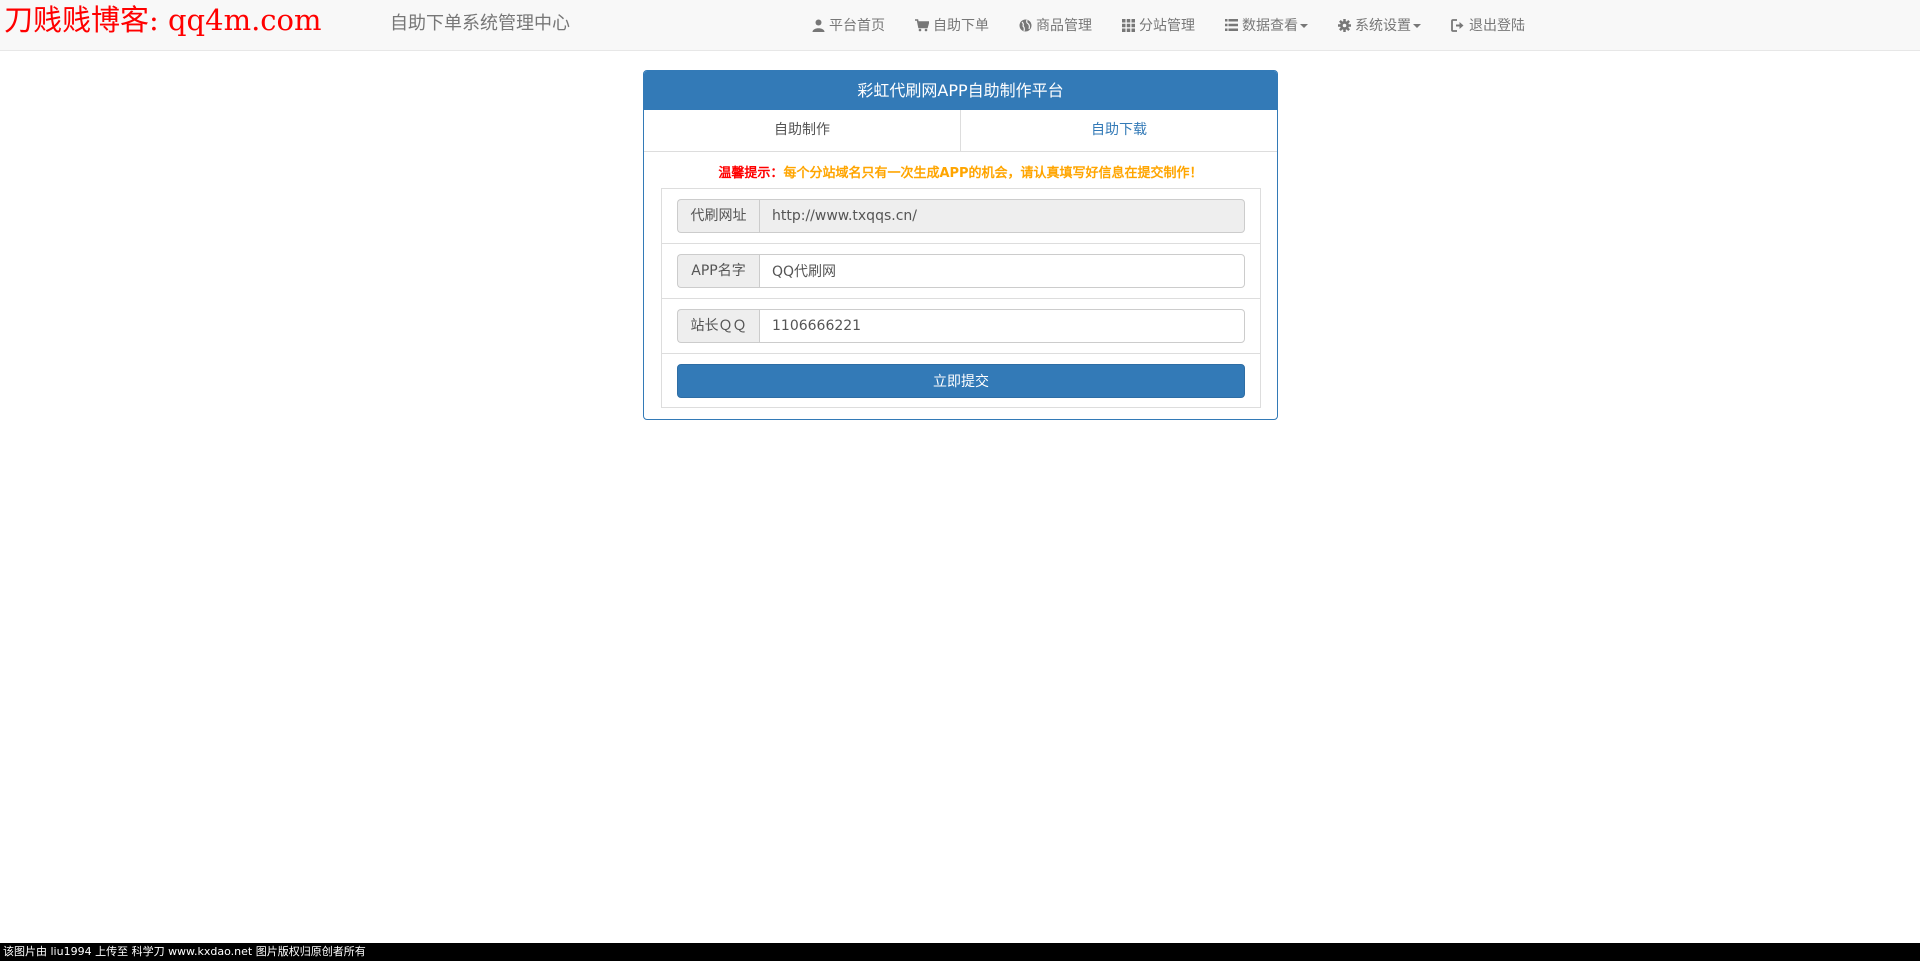 The height and width of the screenshot is (961, 1920). I want to click on notice-text: 每个分站域名只有一次生成APP的机会，请认真填写好信息在提交制作！, so click(993, 173).